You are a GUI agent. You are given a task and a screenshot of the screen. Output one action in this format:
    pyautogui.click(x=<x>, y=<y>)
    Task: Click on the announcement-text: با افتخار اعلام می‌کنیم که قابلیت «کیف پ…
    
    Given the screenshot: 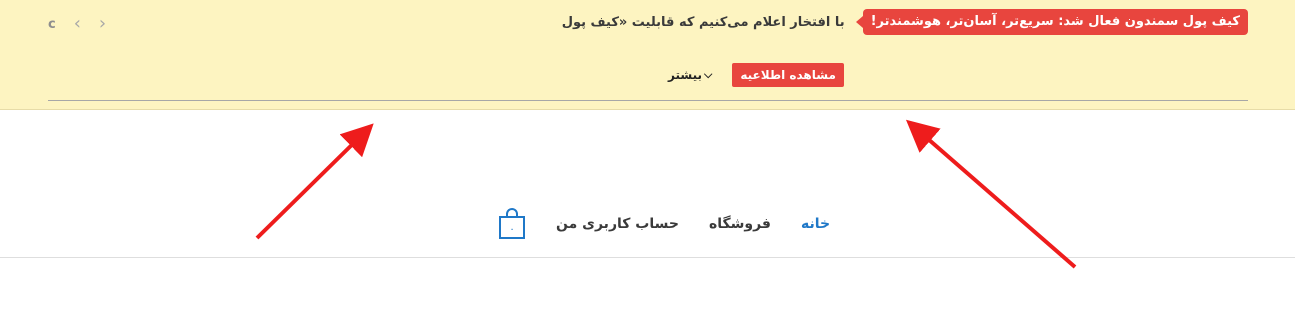 What is the action you would take?
    pyautogui.click(x=703, y=22)
    